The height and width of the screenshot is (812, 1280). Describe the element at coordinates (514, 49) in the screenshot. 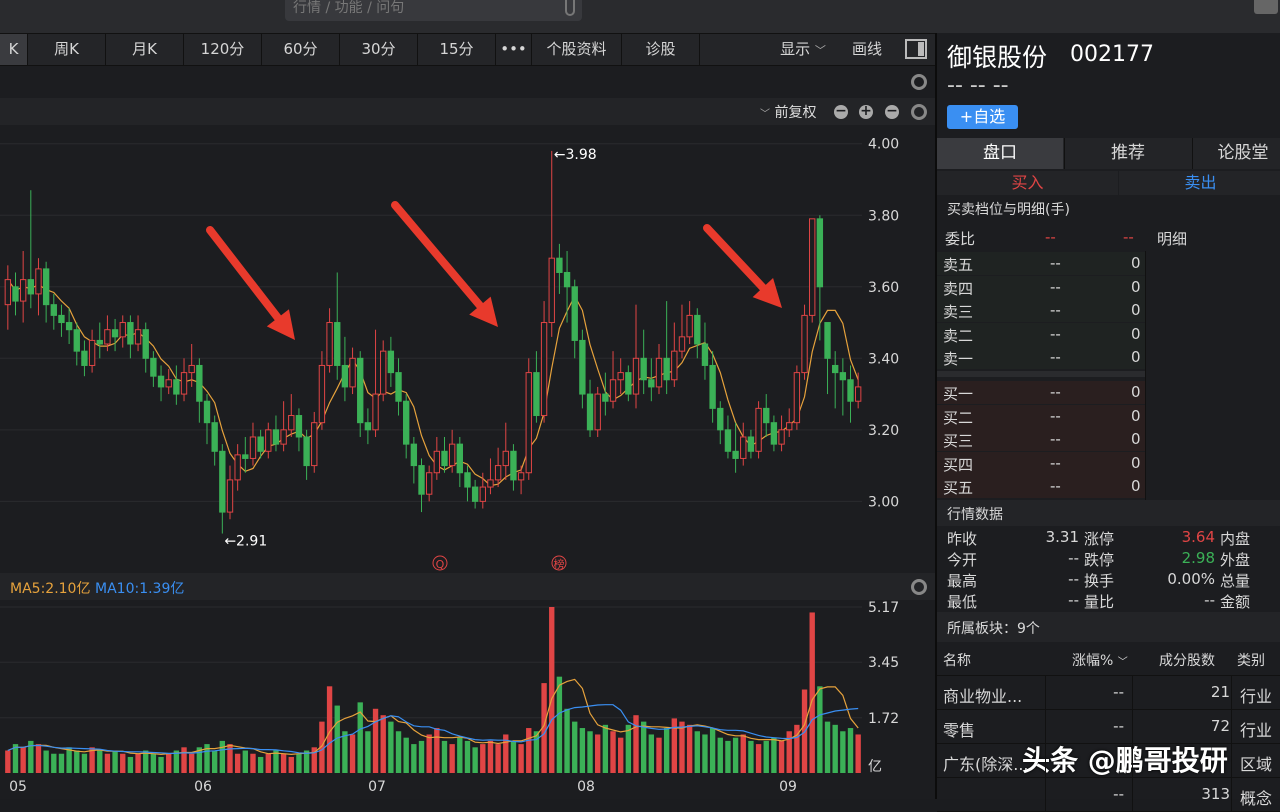

I see `more-tabs-button: •••` at that location.